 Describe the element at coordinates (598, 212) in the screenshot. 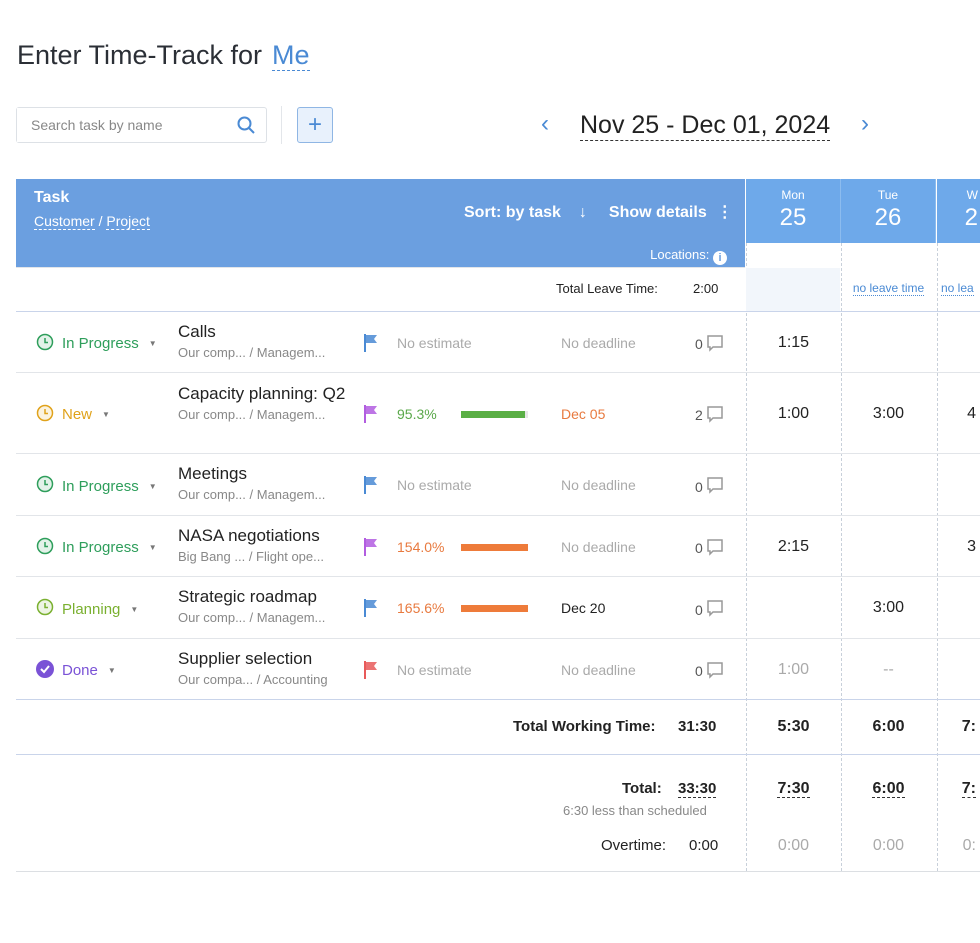

I see `sort-controls: Sort: by task ↓ Show details ⋮` at that location.